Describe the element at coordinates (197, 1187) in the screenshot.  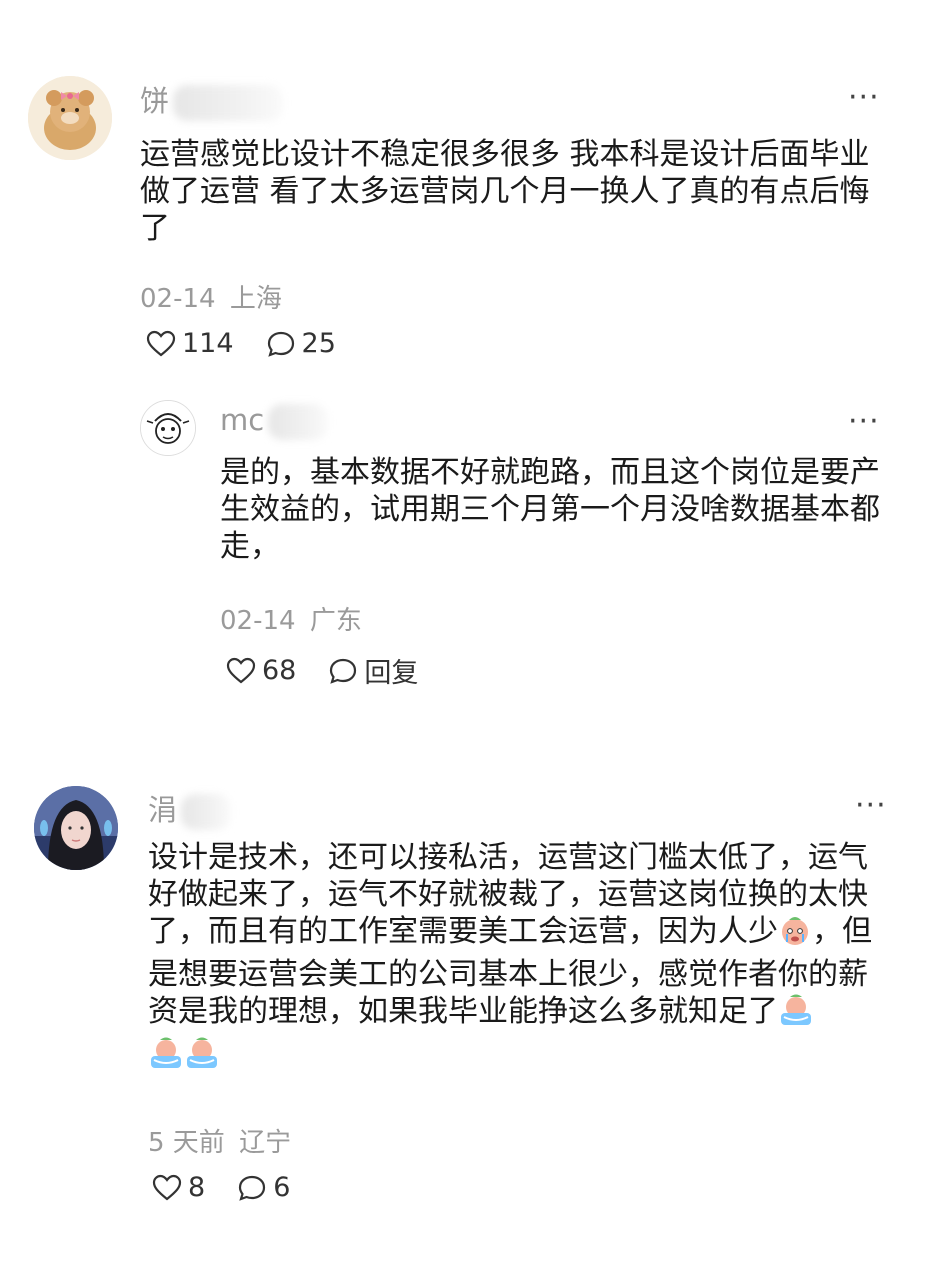
I see `like-count: 8` at that location.